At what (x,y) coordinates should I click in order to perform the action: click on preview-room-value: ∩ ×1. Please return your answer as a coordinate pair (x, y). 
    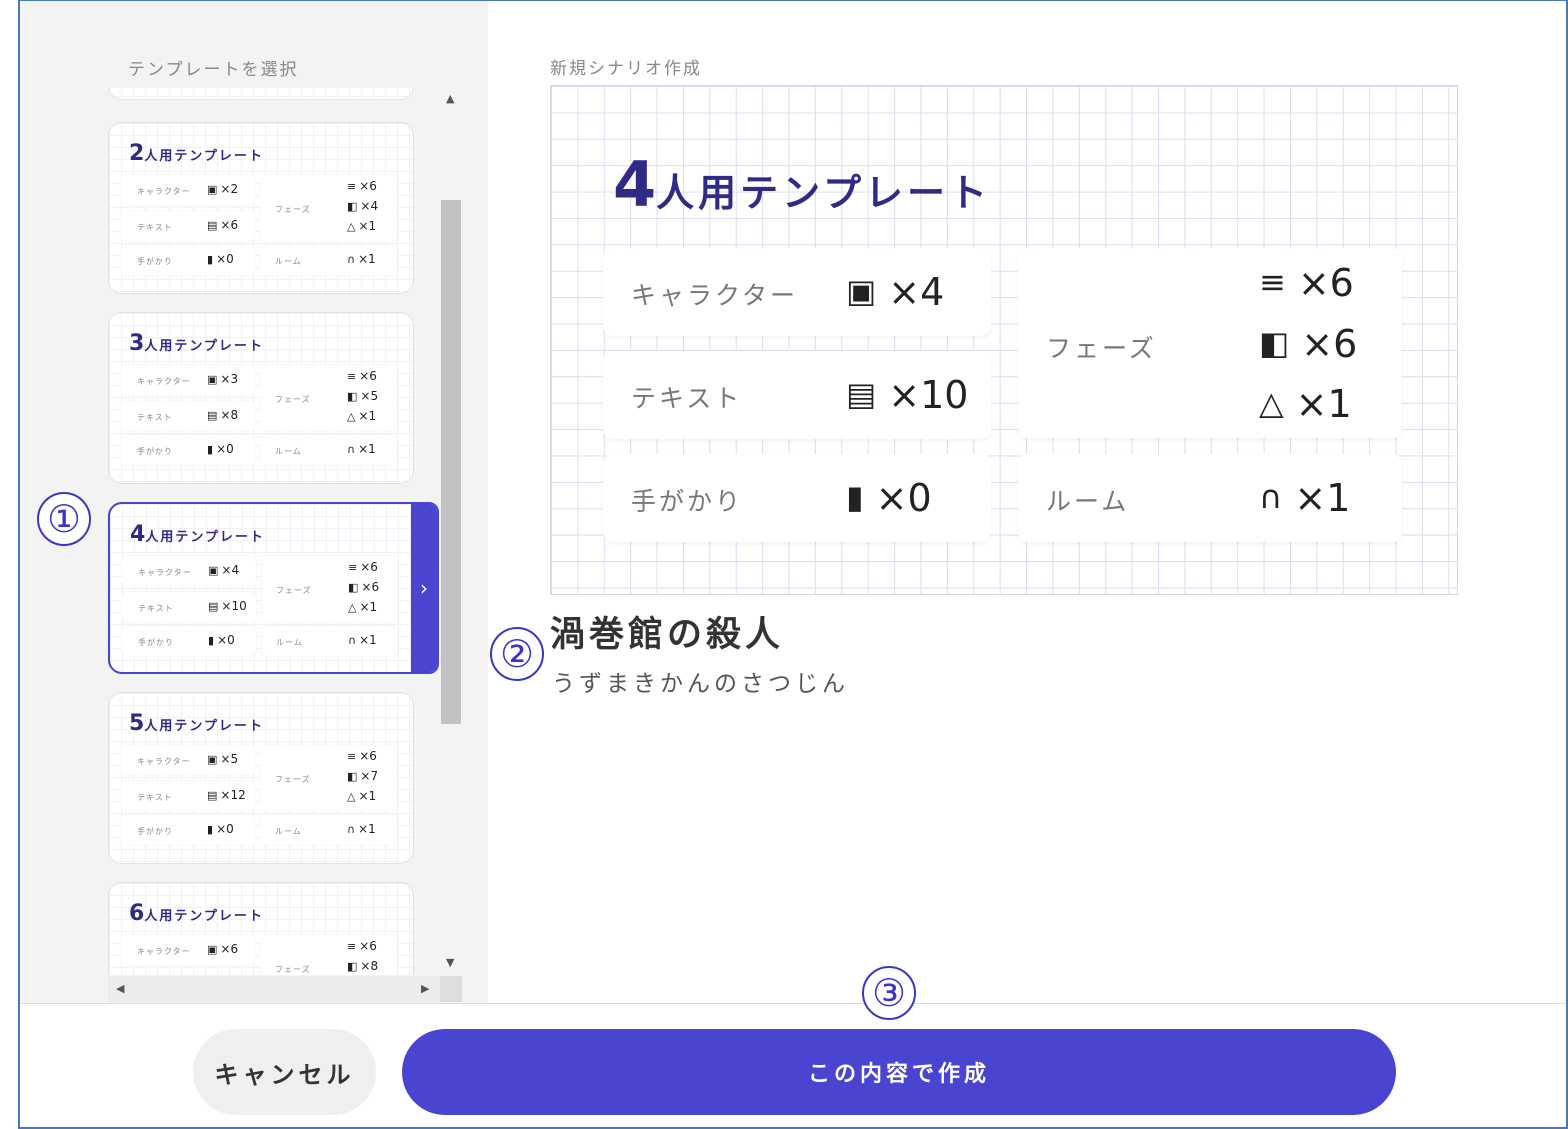
    Looking at the image, I should click on (1305, 498).